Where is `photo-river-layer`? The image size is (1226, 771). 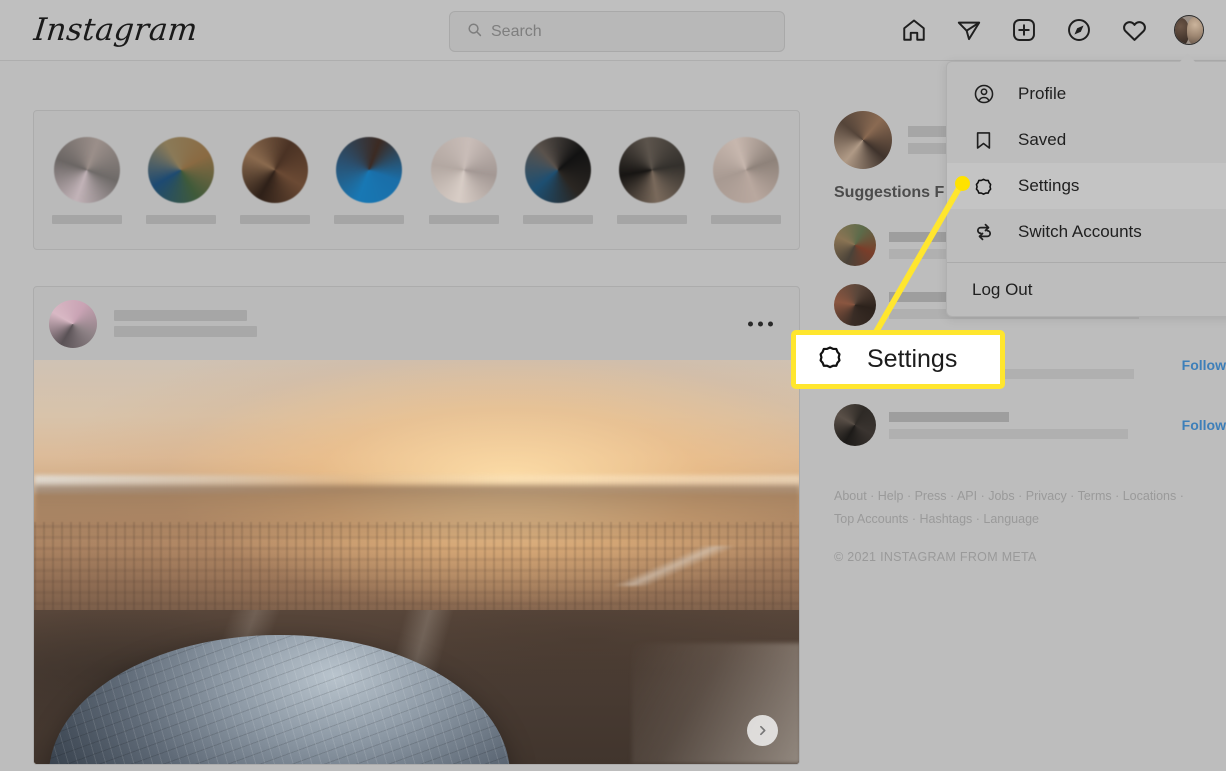 photo-river-layer is located at coordinates (715, 703).